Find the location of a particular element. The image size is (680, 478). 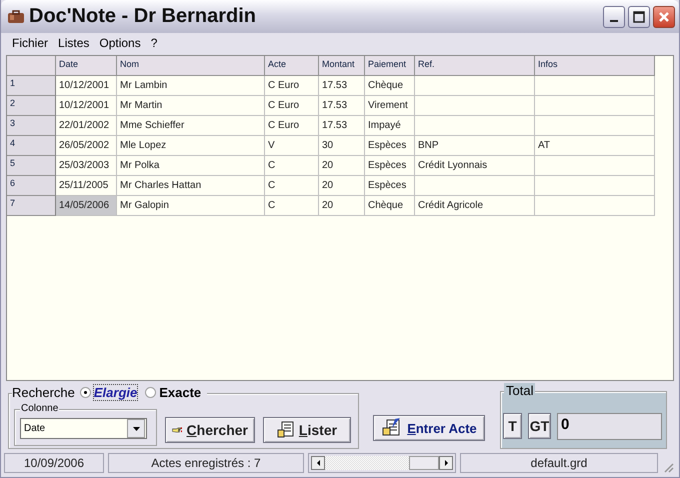

table-cell: Mle Lopez is located at coordinates (191, 146).